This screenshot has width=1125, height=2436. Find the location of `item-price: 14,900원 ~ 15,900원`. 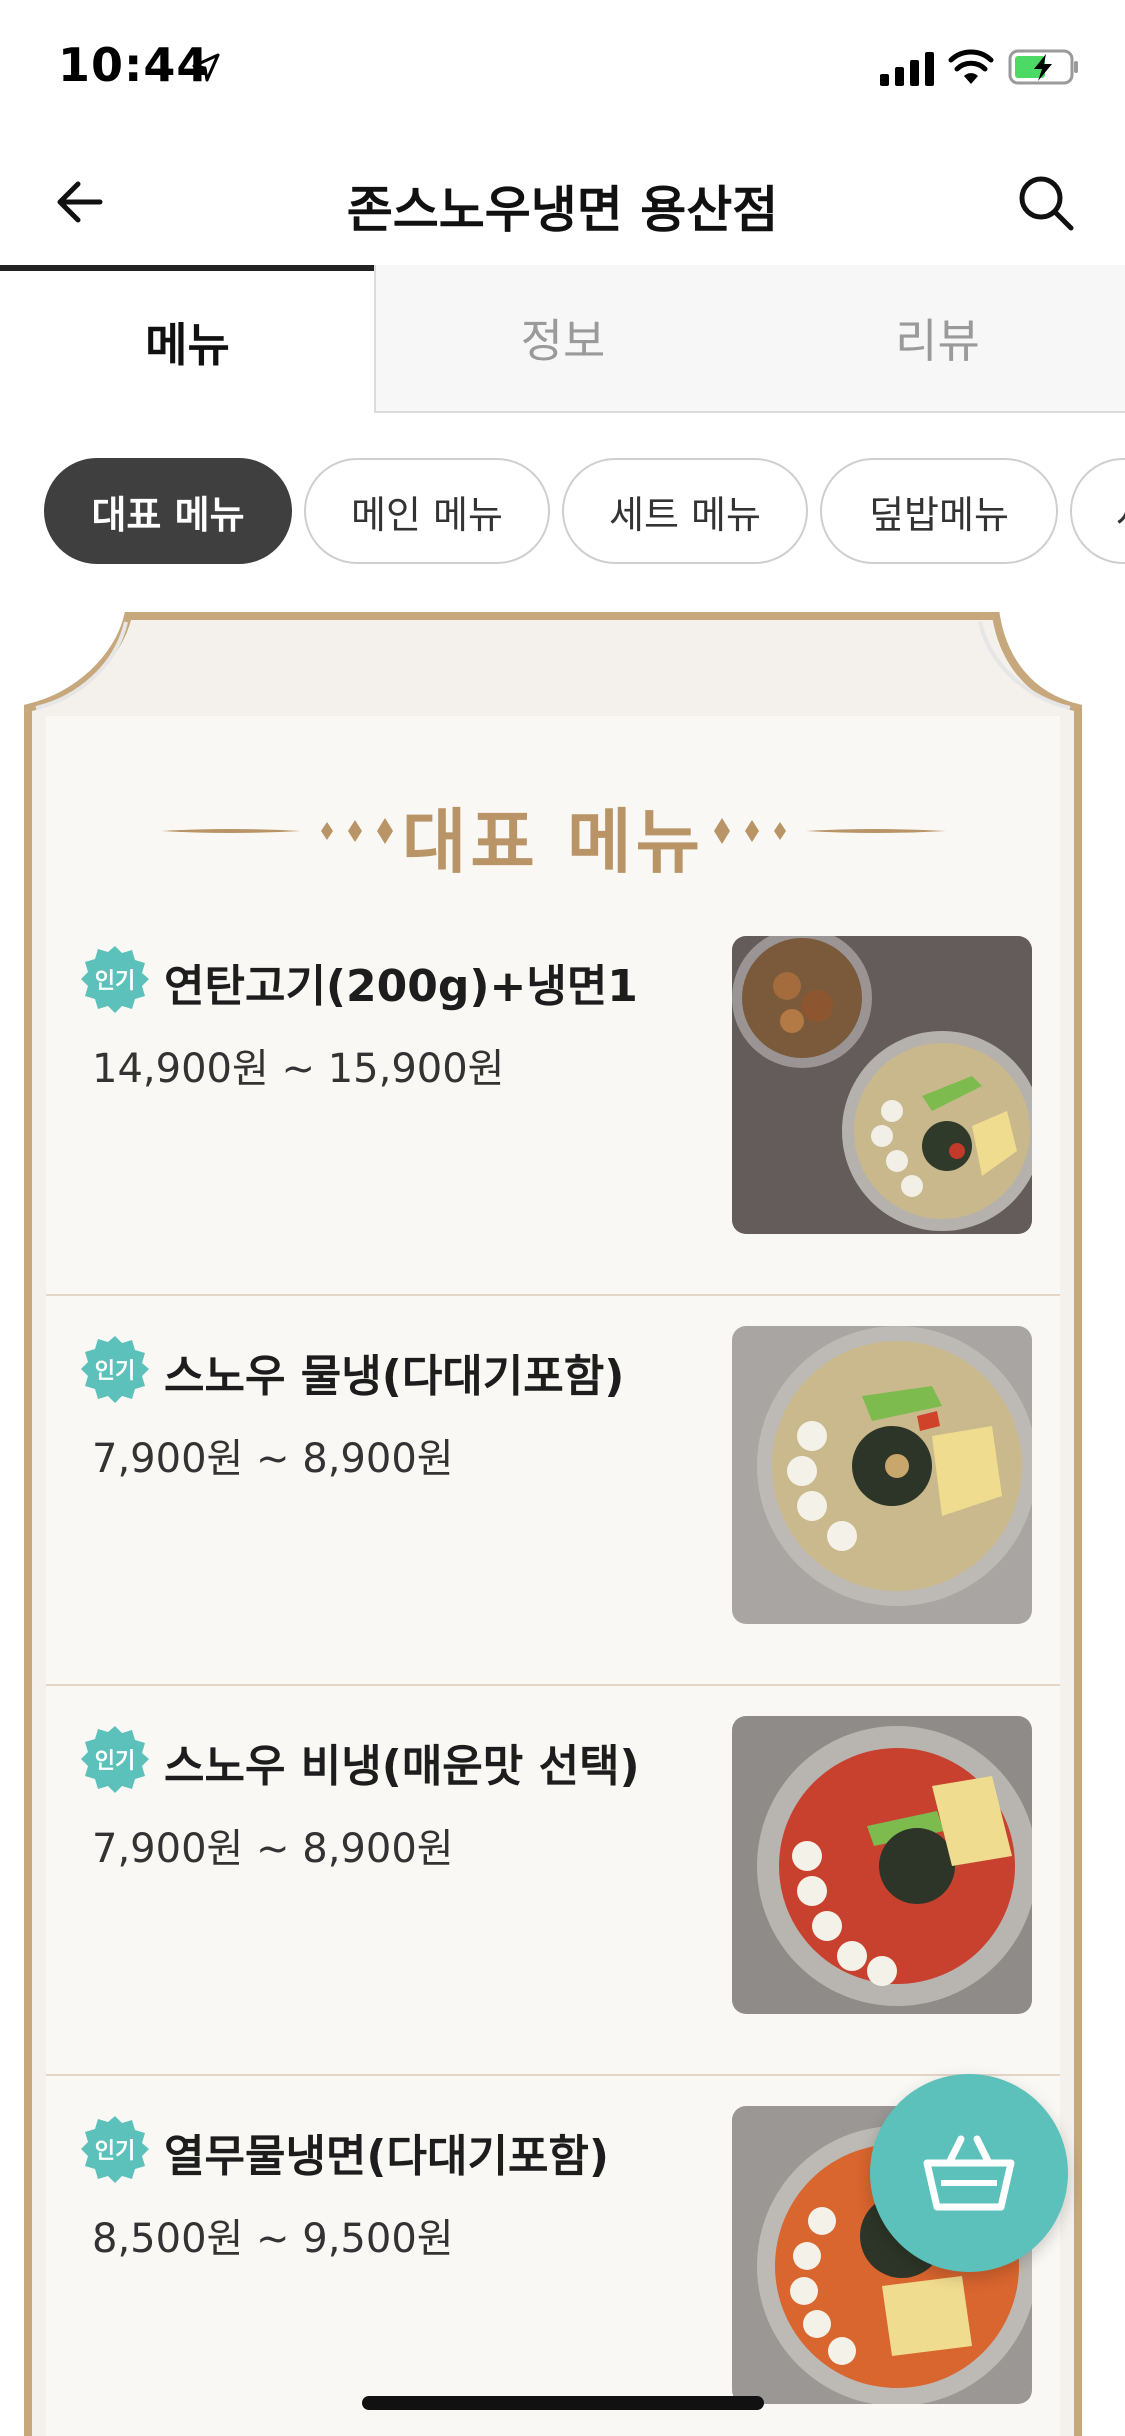

item-price: 14,900원 ~ 15,900원 is located at coordinates (298, 1069).